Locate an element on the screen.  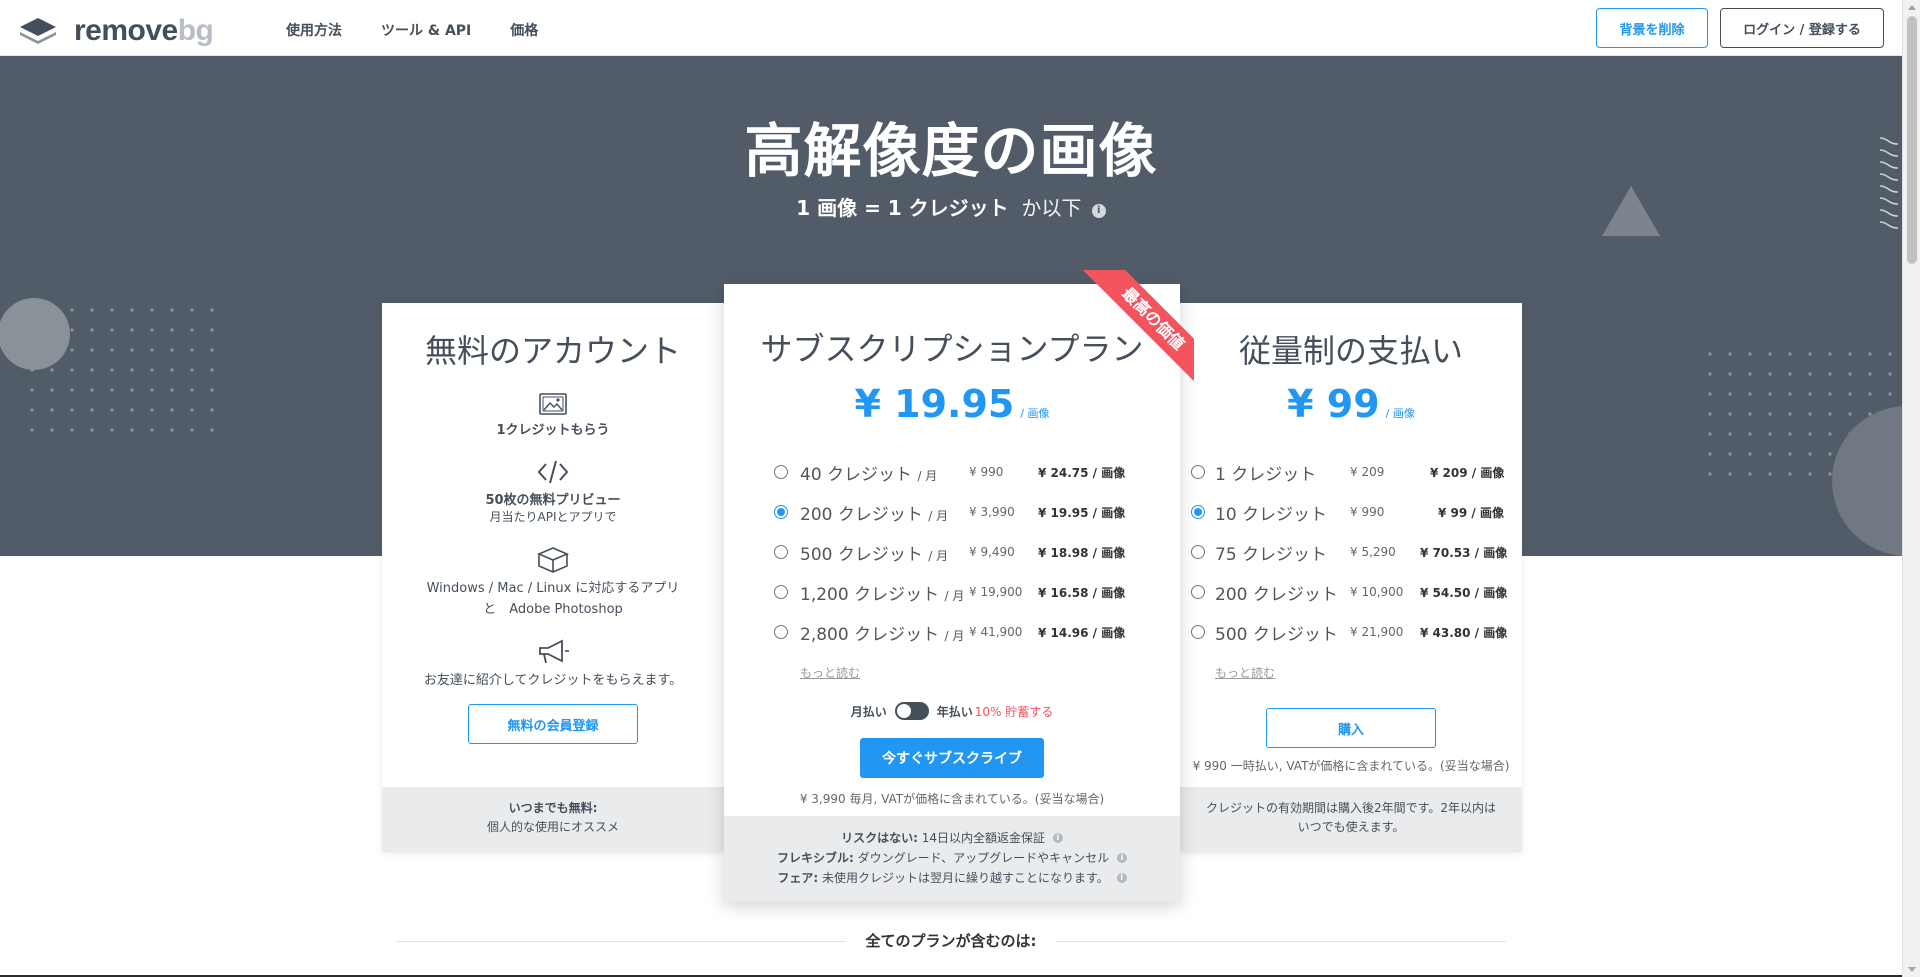
logo-layers-icon is located at coordinates (38, 31).